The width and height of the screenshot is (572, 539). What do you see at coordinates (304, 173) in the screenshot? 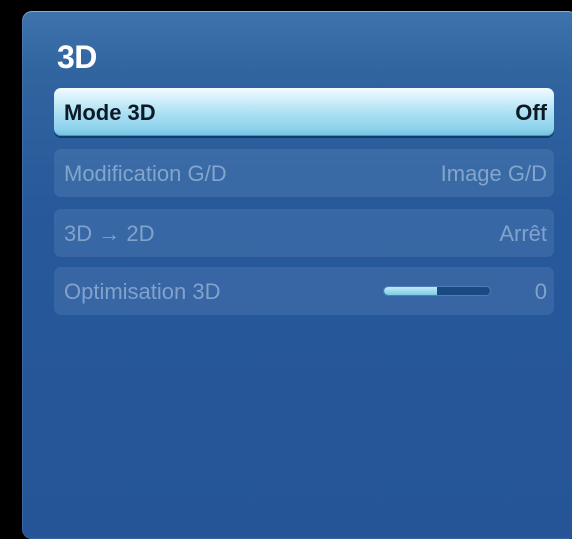
I see `menu-item-modification-gd: Modification G/D Image G/D` at bounding box center [304, 173].